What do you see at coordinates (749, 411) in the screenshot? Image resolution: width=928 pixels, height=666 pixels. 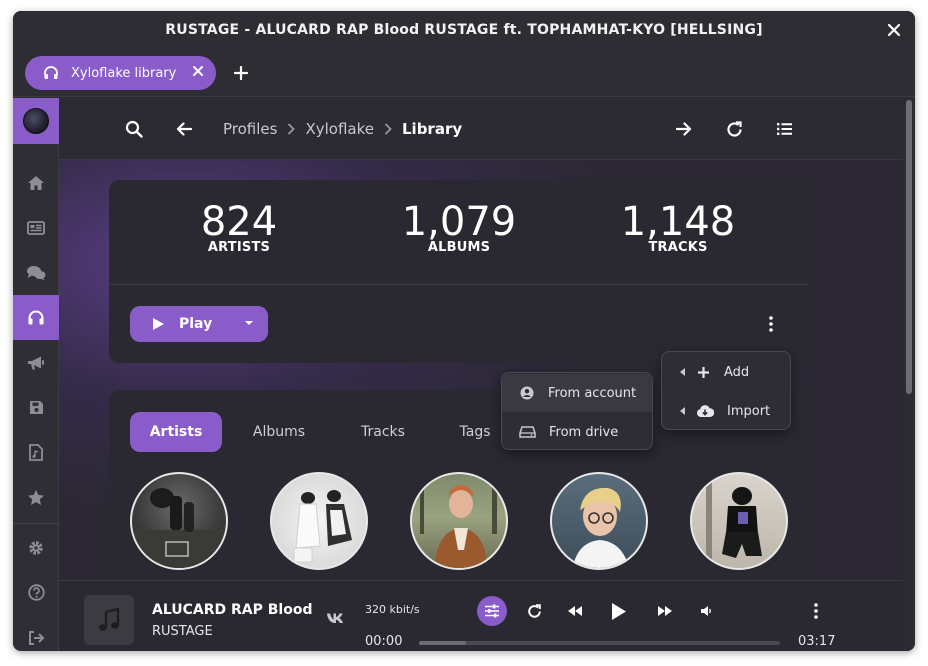 I see `menu-item-label: Import` at bounding box center [749, 411].